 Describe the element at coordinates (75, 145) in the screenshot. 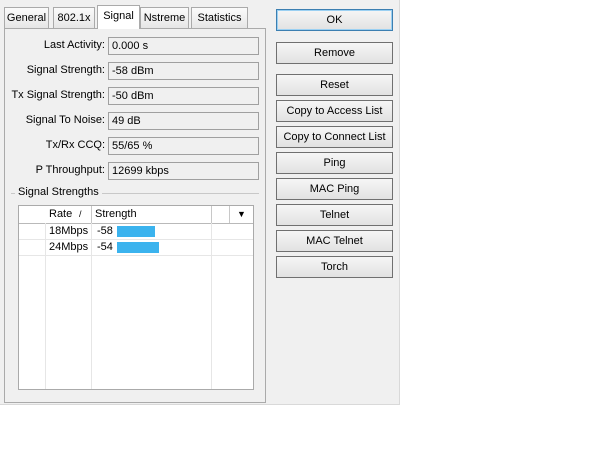

I see `field-label: Tx/Rx CCQ:` at that location.